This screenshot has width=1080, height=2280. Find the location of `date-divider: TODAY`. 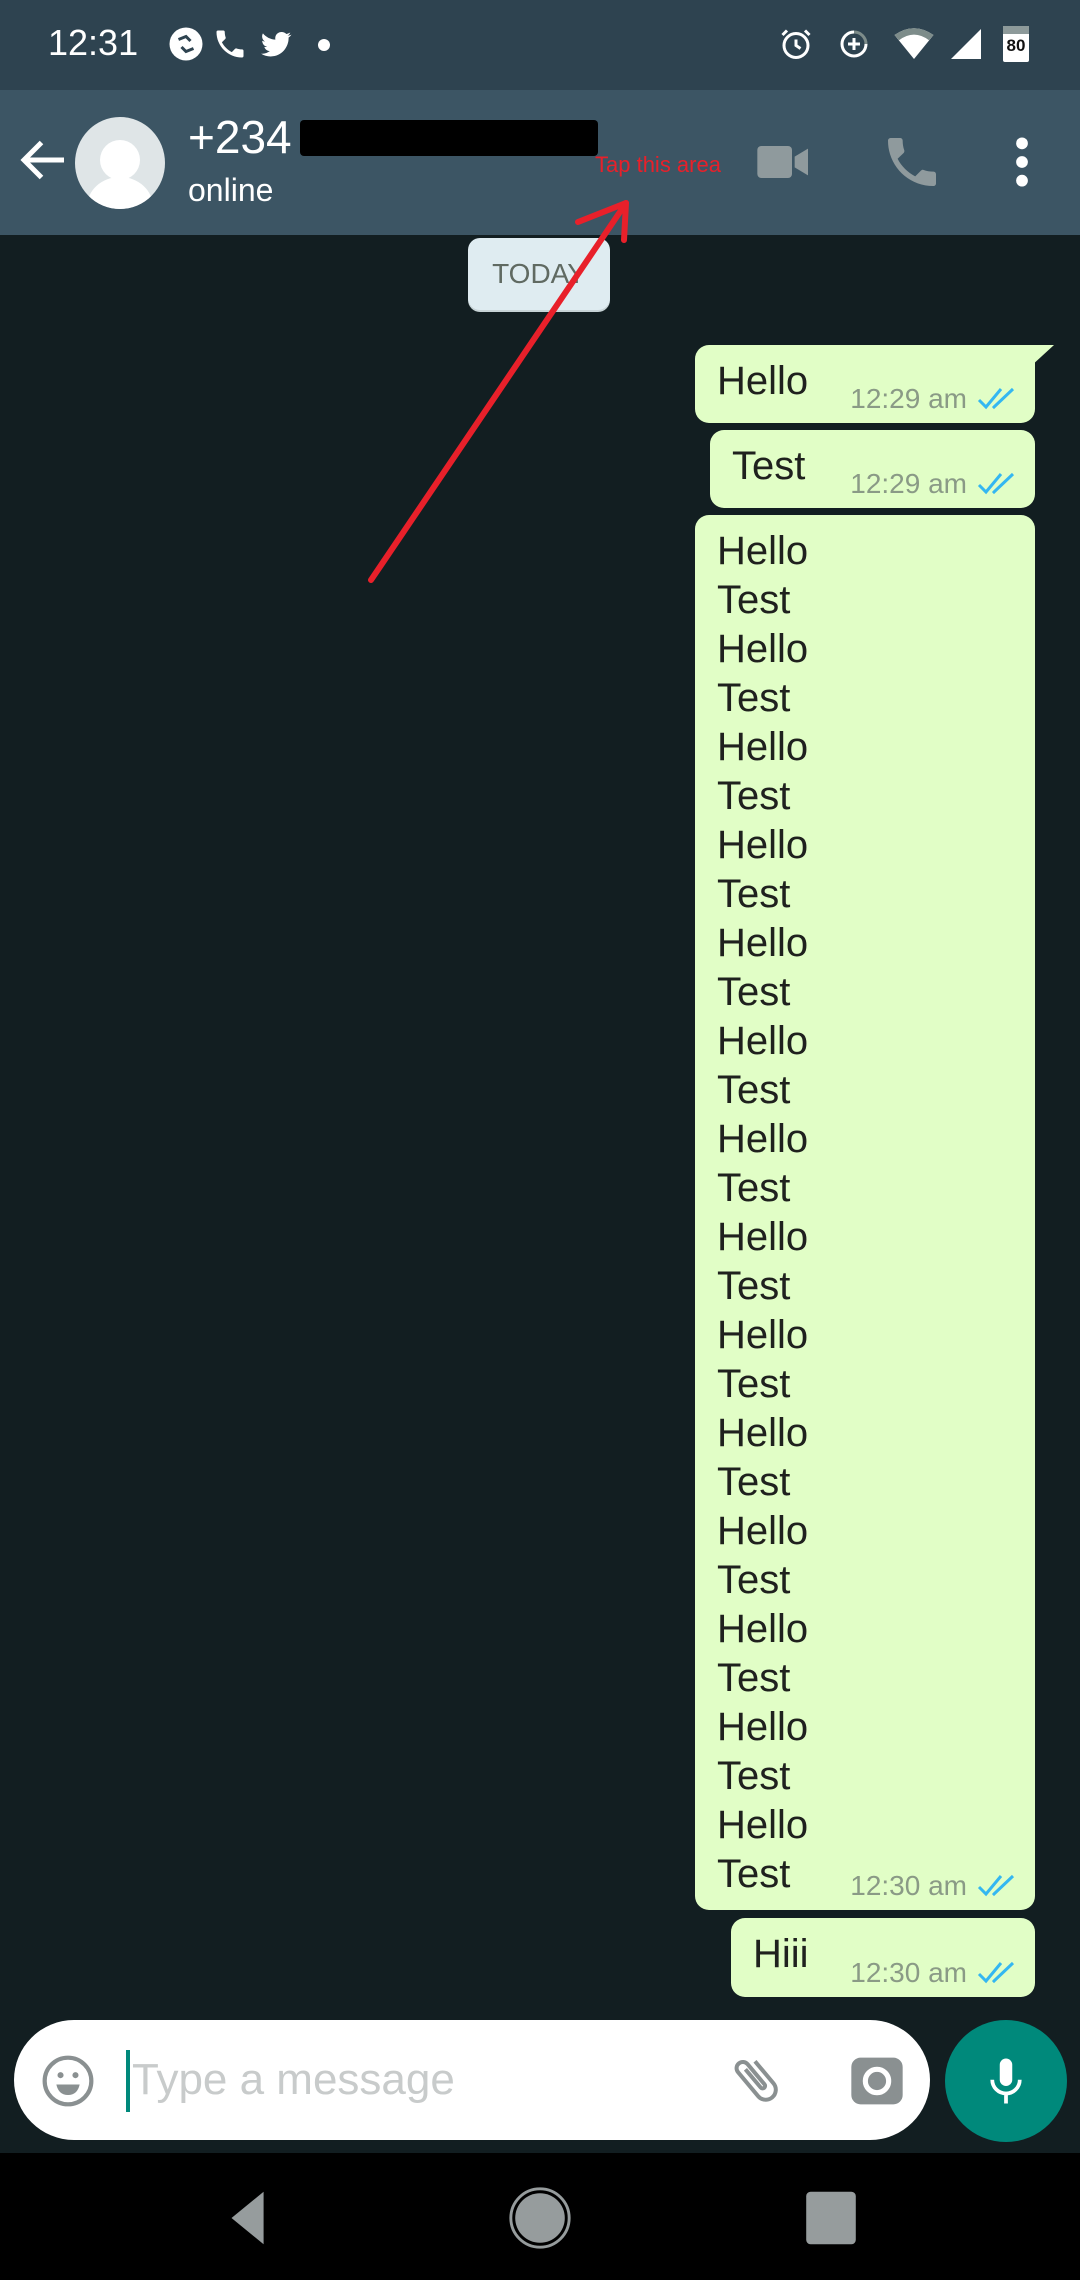

date-divider: TODAY is located at coordinates (539, 274).